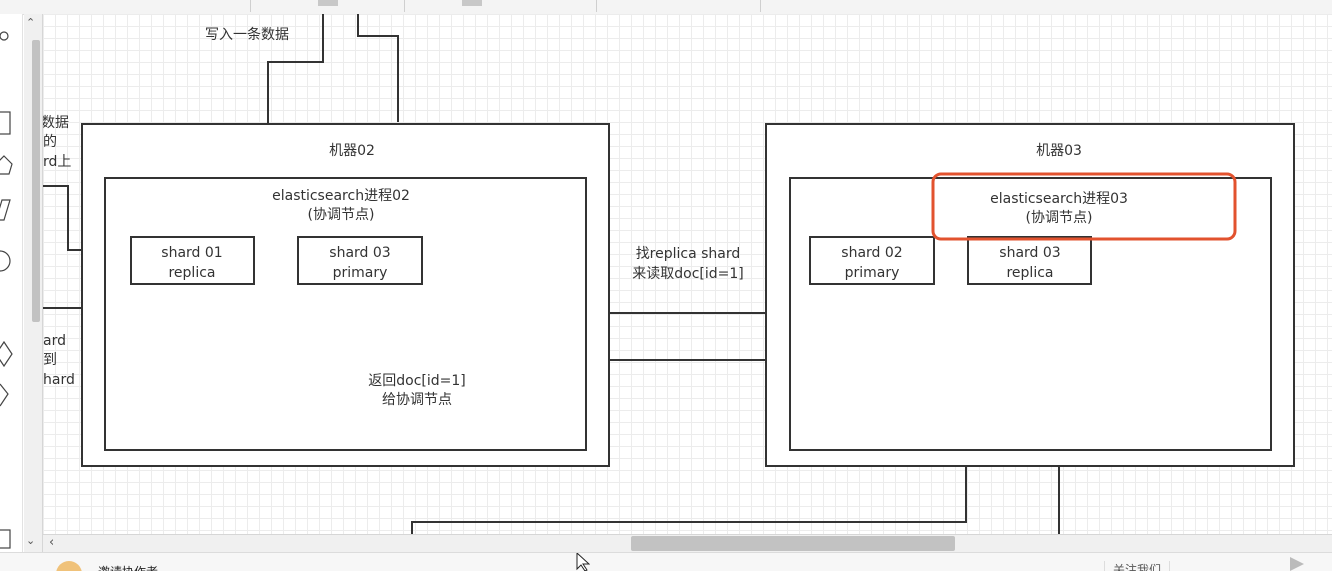 The width and height of the screenshot is (1332, 571). What do you see at coordinates (5, 539) in the screenshot?
I see `card-shape-icon` at bounding box center [5, 539].